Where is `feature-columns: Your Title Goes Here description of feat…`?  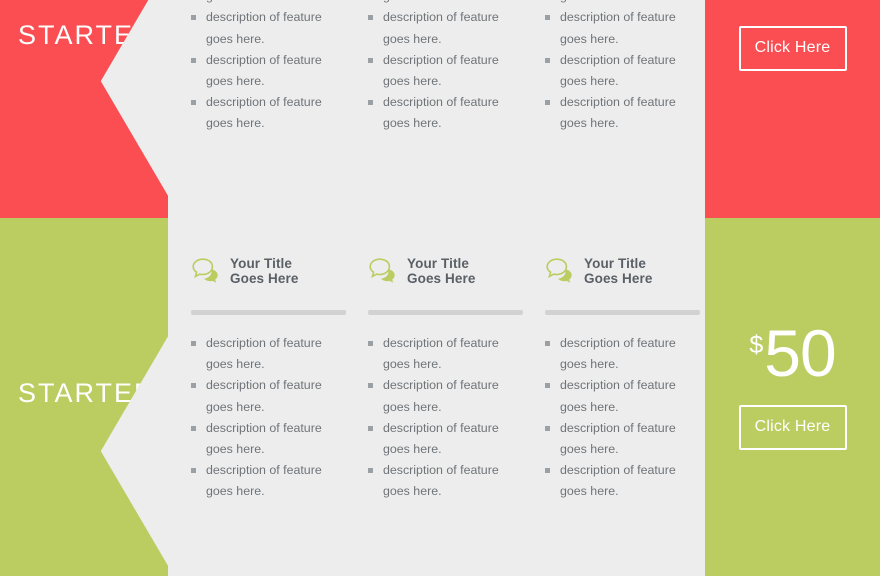
feature-columns: Your Title Goes Here description of feat… is located at coordinates (456, 67).